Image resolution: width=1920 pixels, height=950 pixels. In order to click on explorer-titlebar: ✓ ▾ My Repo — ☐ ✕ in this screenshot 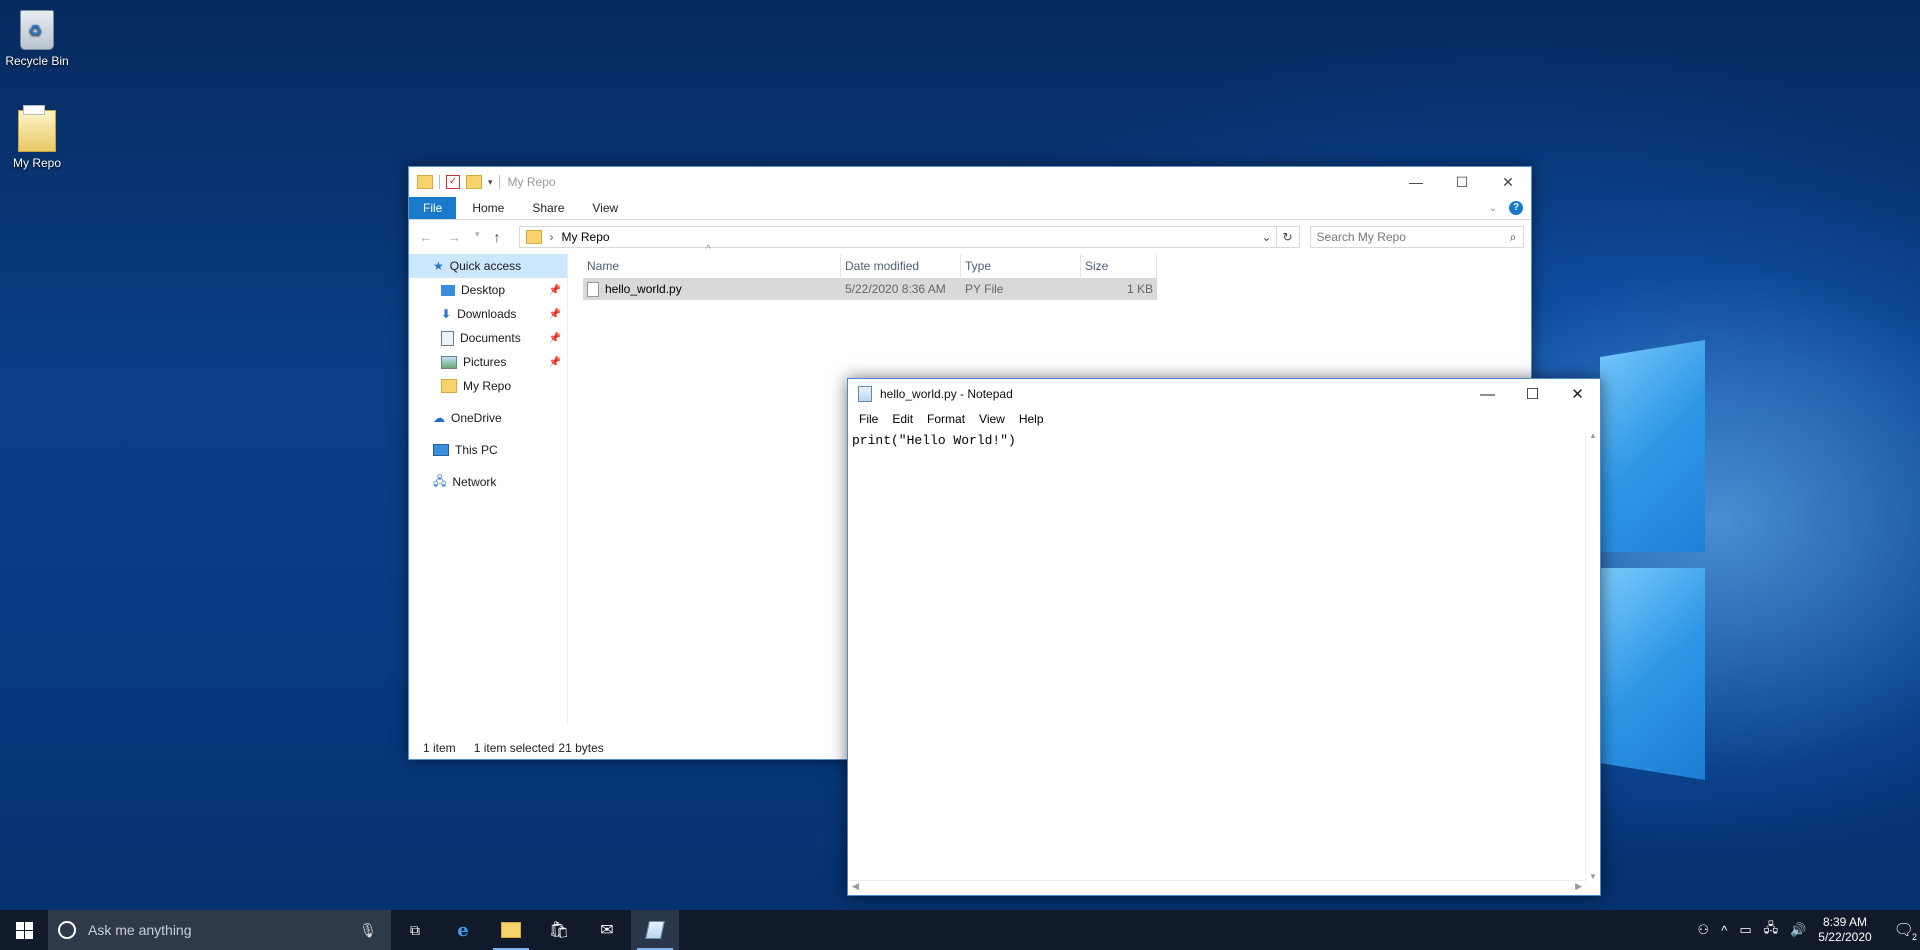, I will do `click(970, 182)`.